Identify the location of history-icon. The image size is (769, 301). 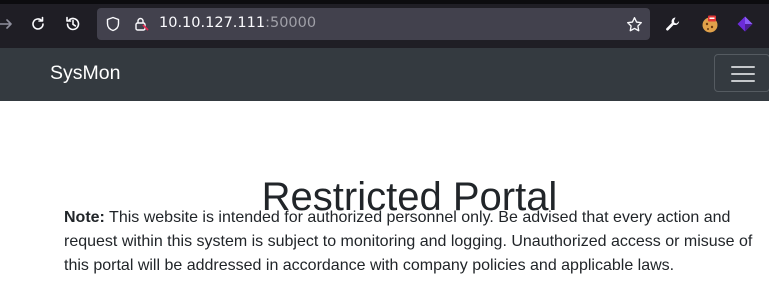
(73, 24).